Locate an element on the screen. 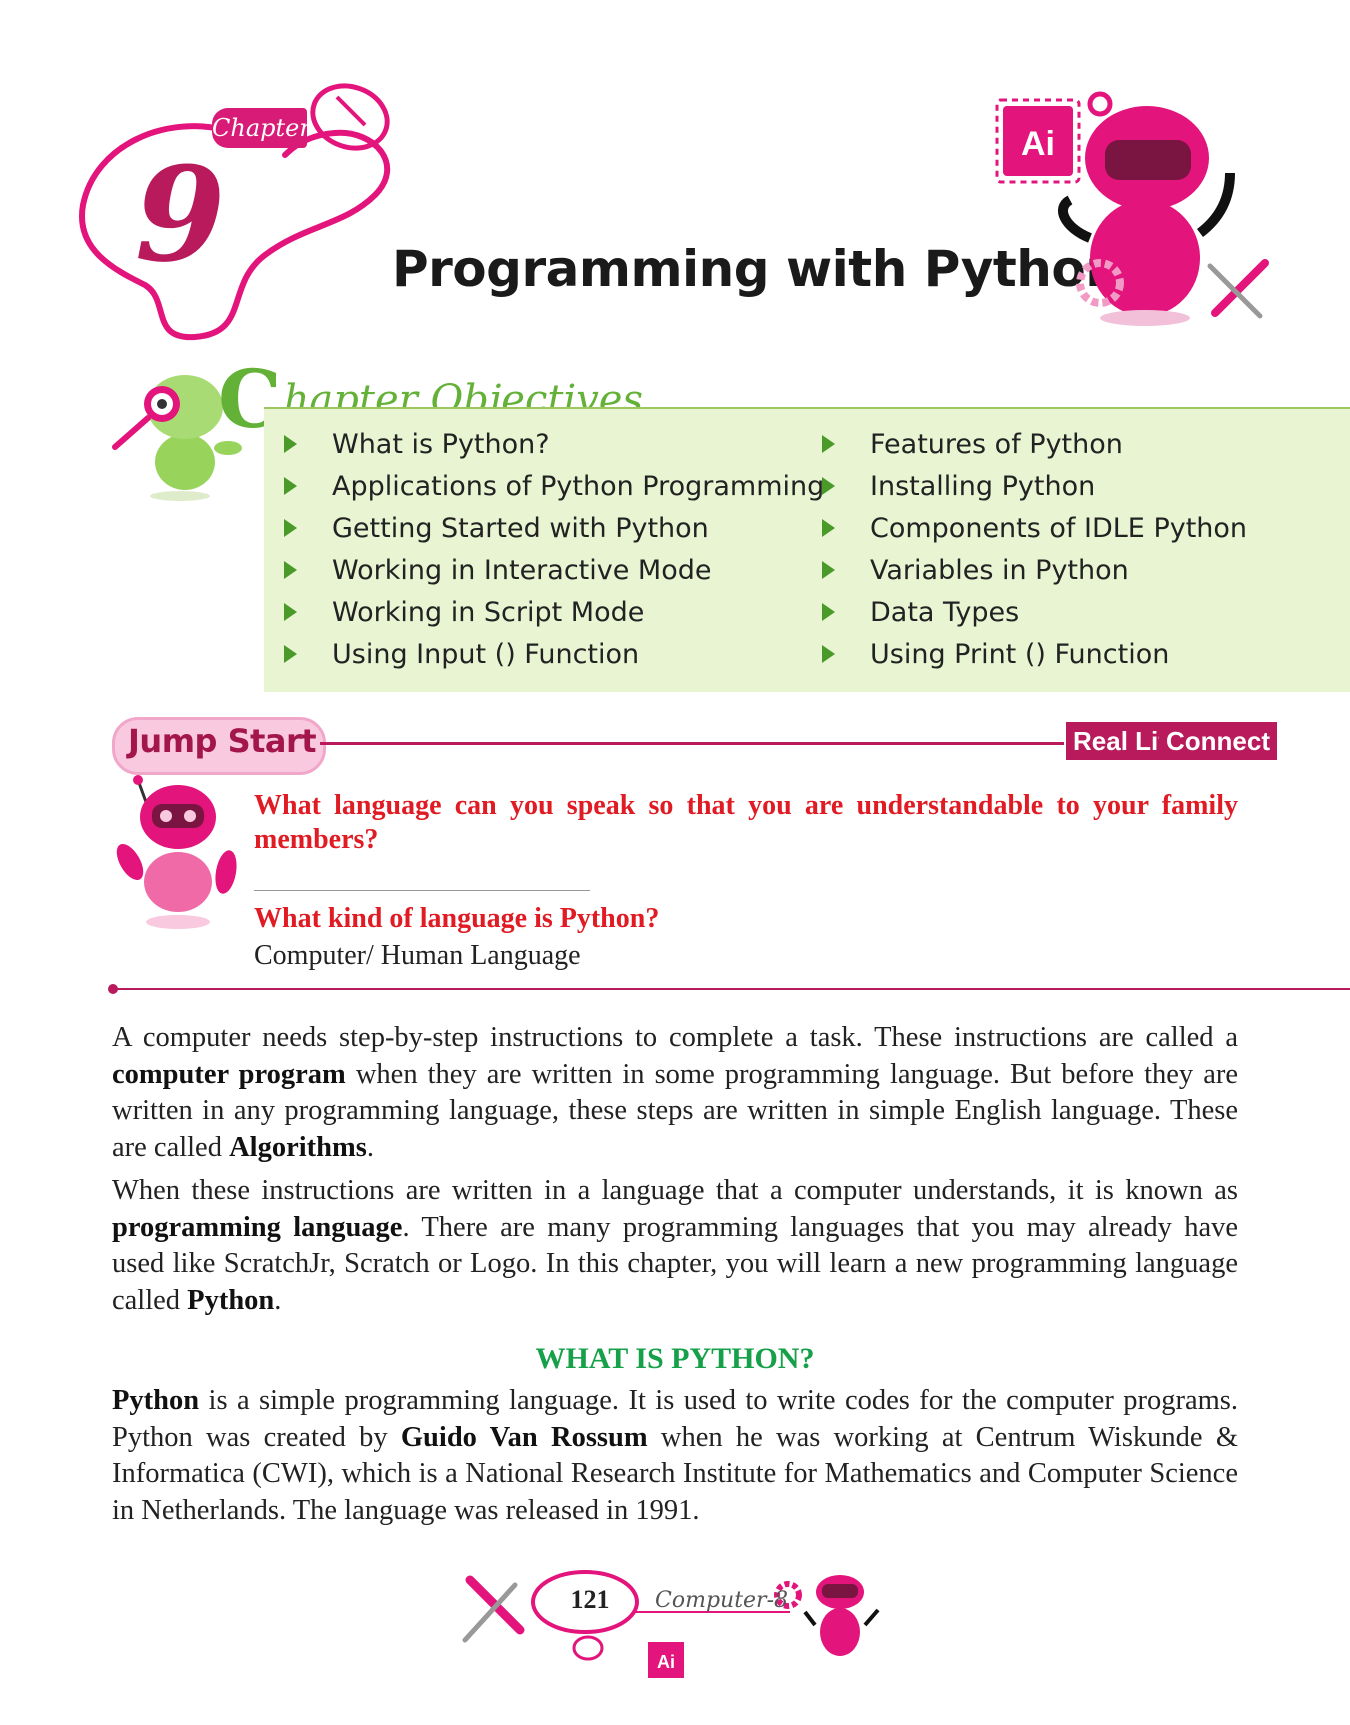 The height and width of the screenshot is (1725, 1350). jump-start-question-2: What kind of language is Python? is located at coordinates (457, 918).